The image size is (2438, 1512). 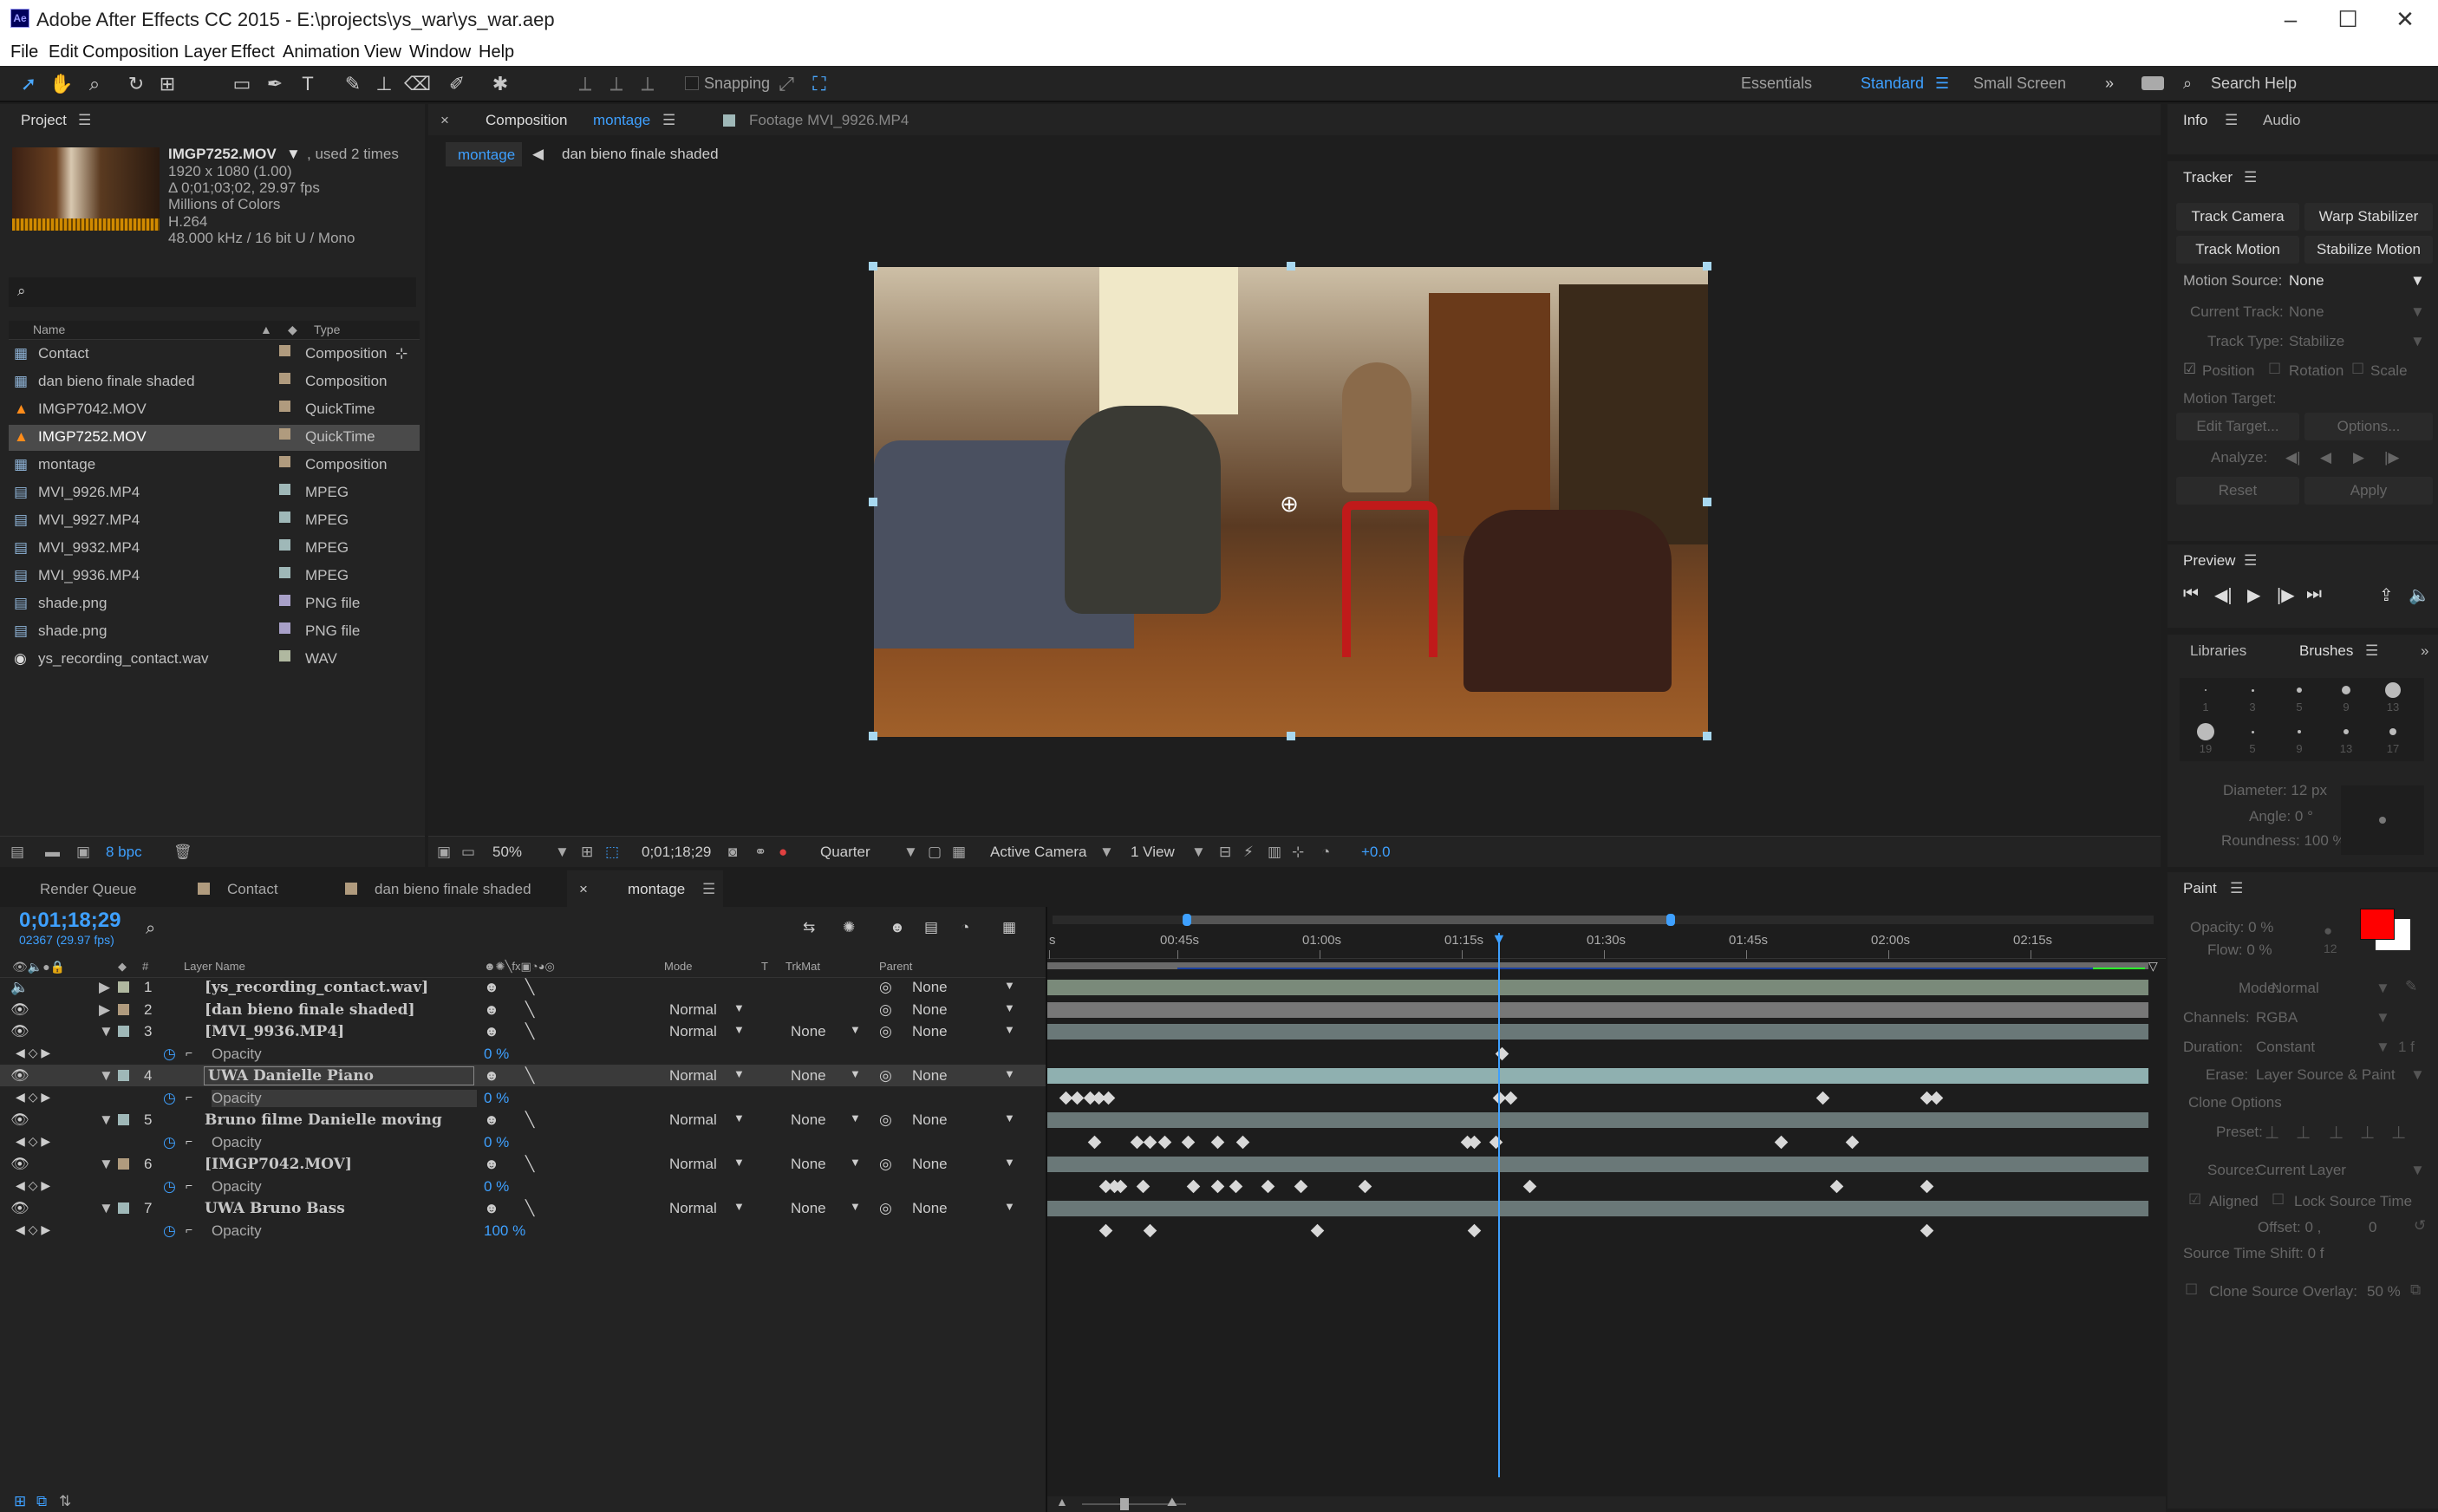 I want to click on tab-composition-name: montage, so click(x=621, y=121).